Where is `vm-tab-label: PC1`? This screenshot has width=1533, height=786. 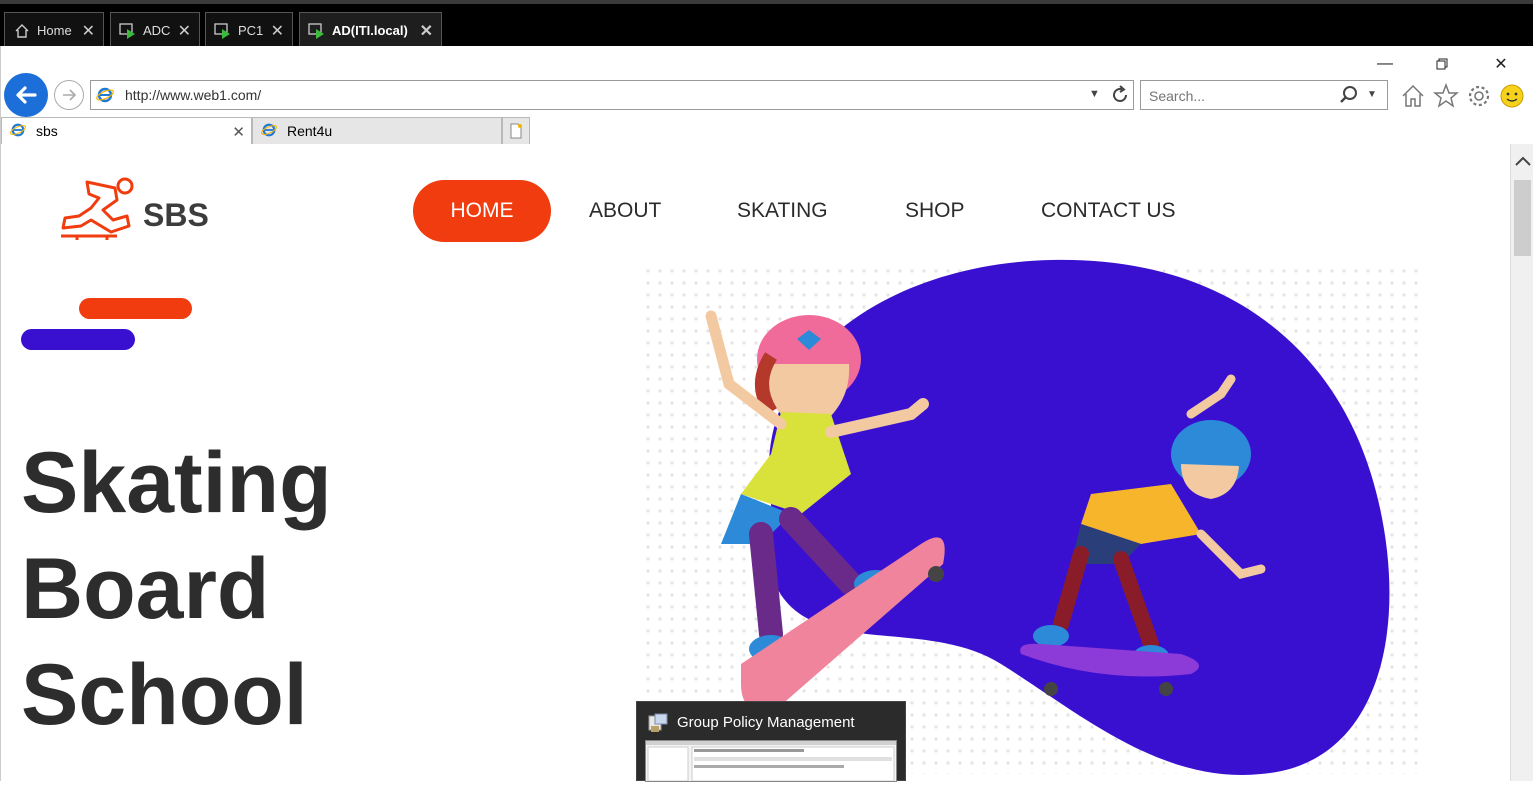
vm-tab-label: PC1 is located at coordinates (251, 30).